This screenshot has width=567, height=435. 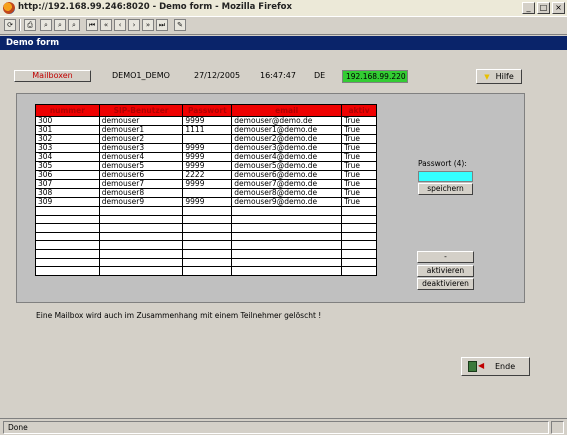 I want to click on dash-button: -, so click(x=445, y=257).